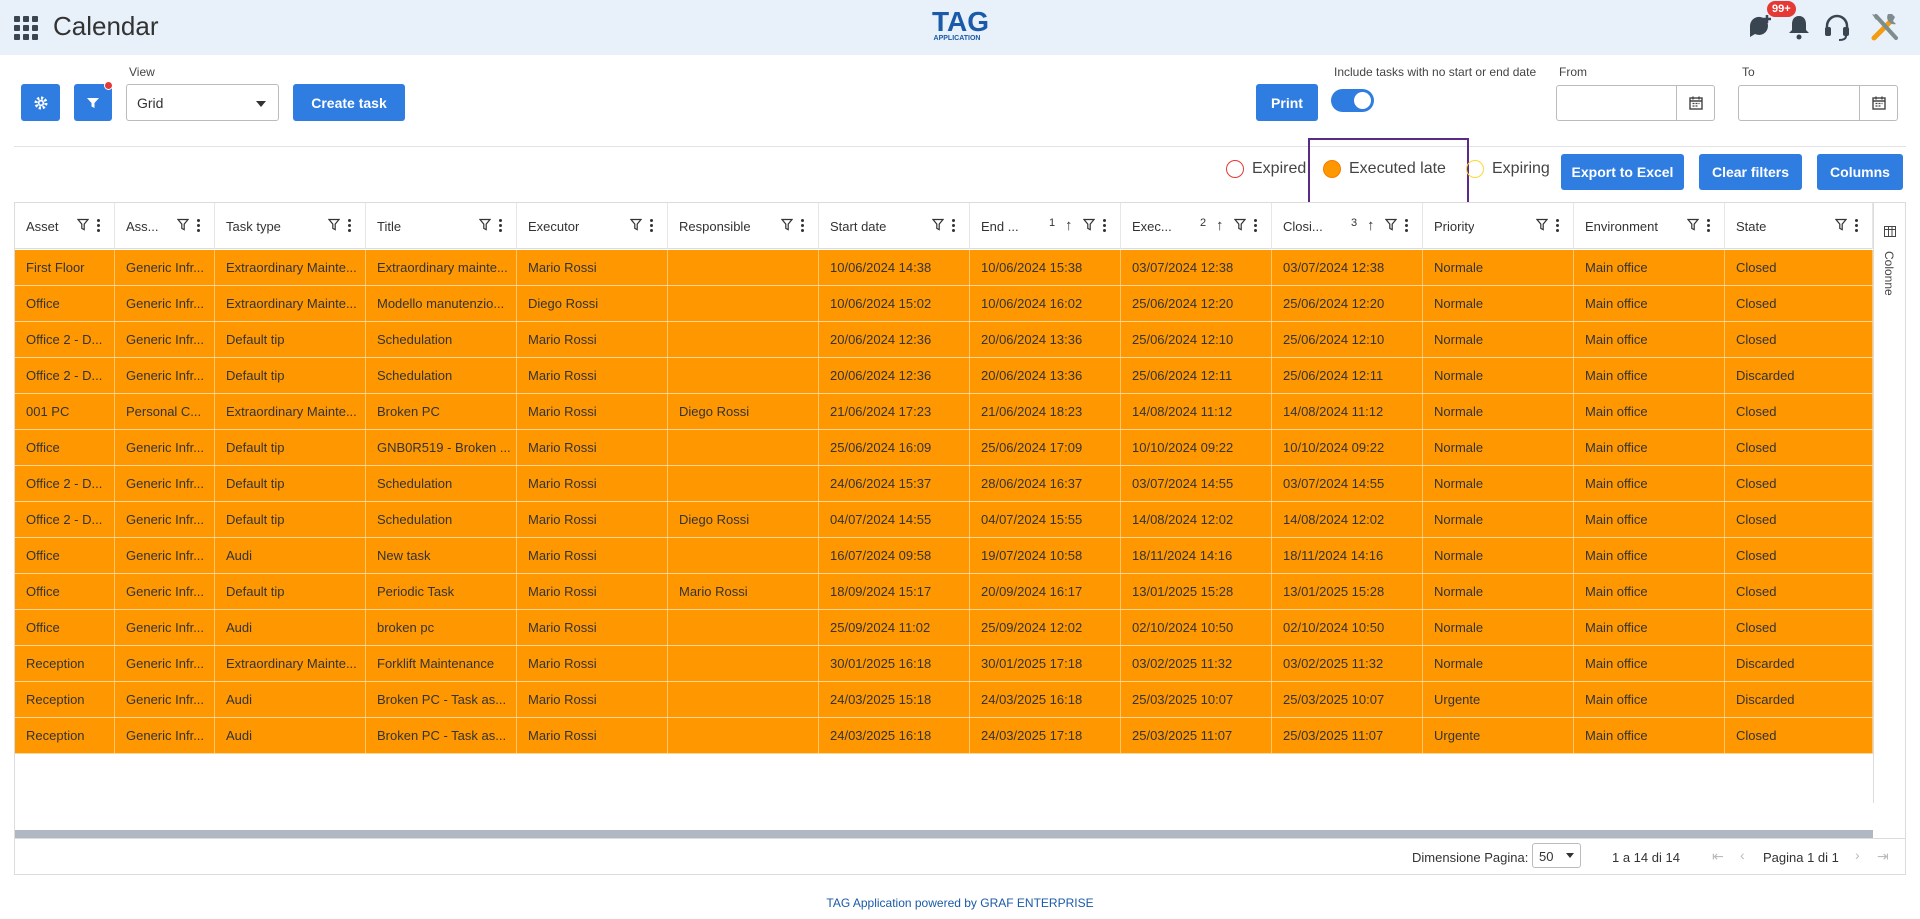  What do you see at coordinates (1885, 27) in the screenshot?
I see `tools-icon` at bounding box center [1885, 27].